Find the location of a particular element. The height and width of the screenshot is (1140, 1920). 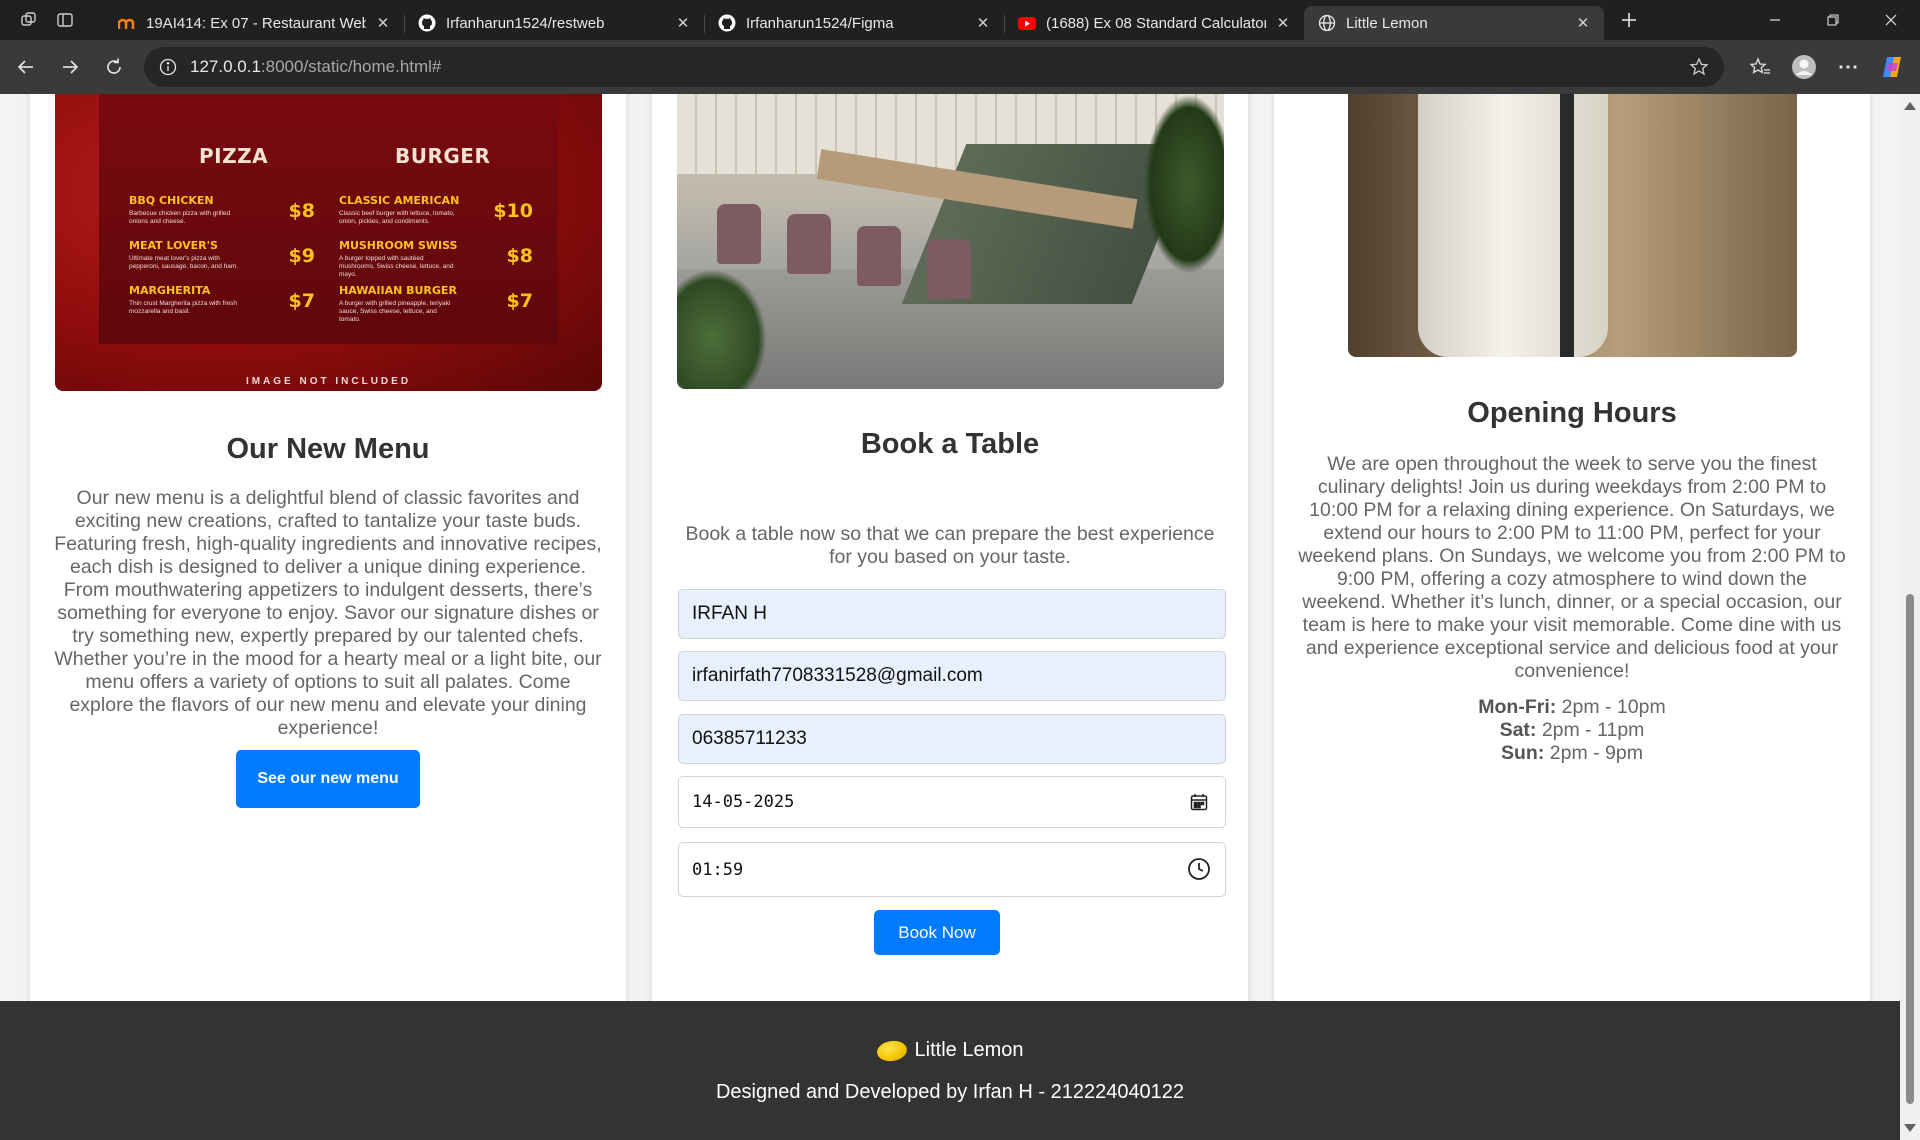

browser-toolbar: 127.0.0.1:8000/static/home.html# is located at coordinates (960, 67).